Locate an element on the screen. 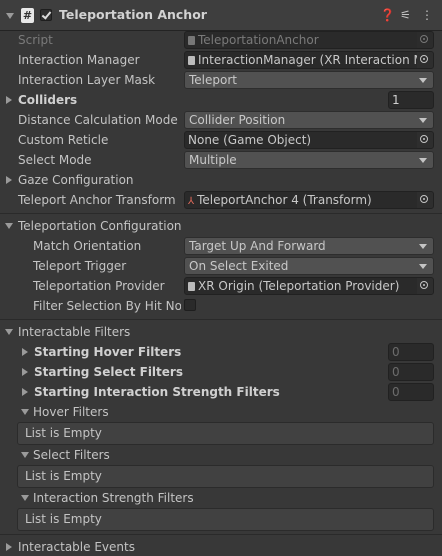 This screenshot has height=556, width=442. starting-hover-foldout-icon is located at coordinates (25, 352).